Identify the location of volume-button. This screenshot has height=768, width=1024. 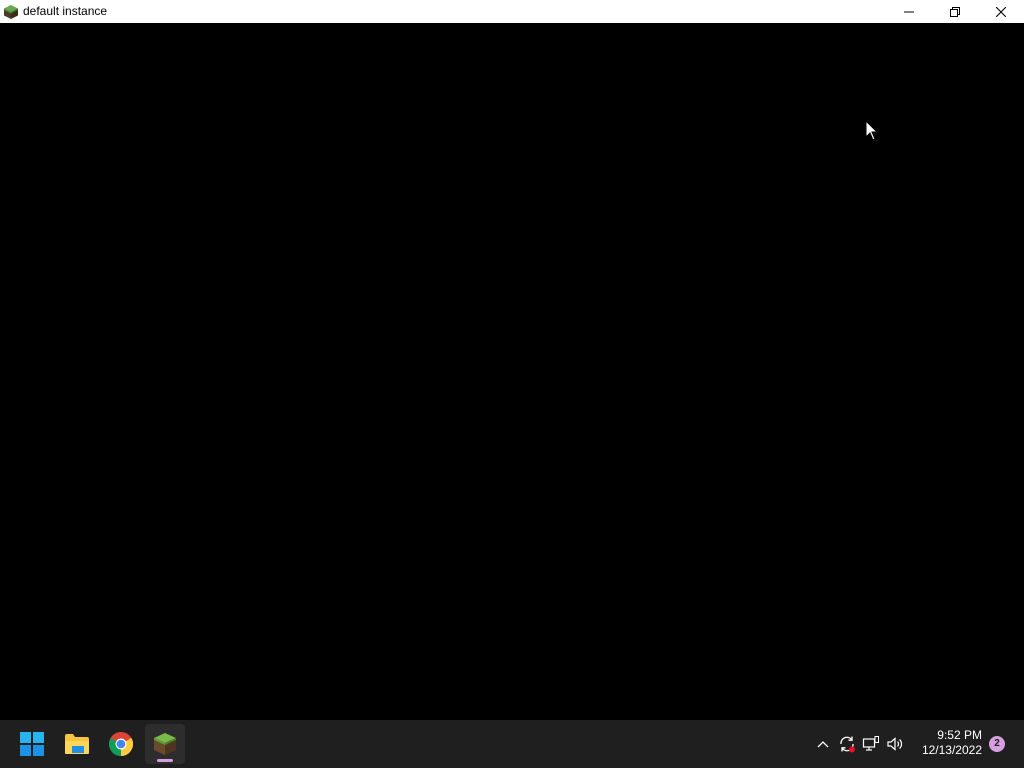
(895, 744).